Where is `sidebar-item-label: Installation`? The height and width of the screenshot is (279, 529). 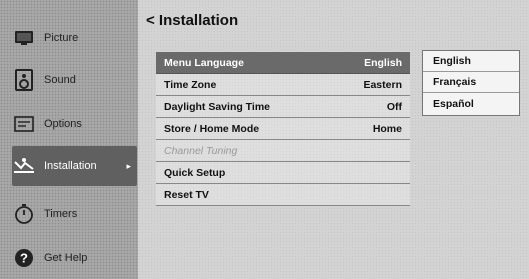
sidebar-item-label: Installation is located at coordinates (70, 166).